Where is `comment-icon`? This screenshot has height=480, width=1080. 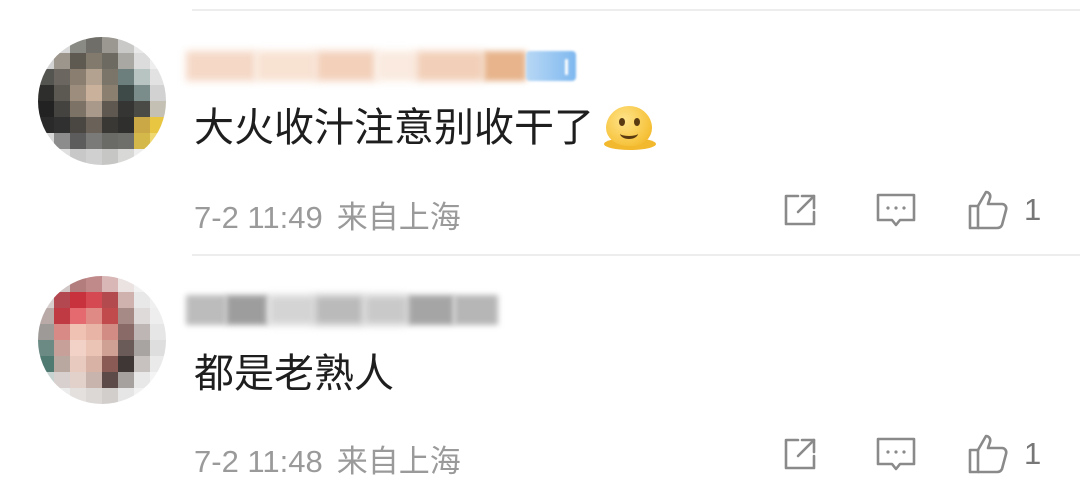
comment-icon is located at coordinates (896, 454).